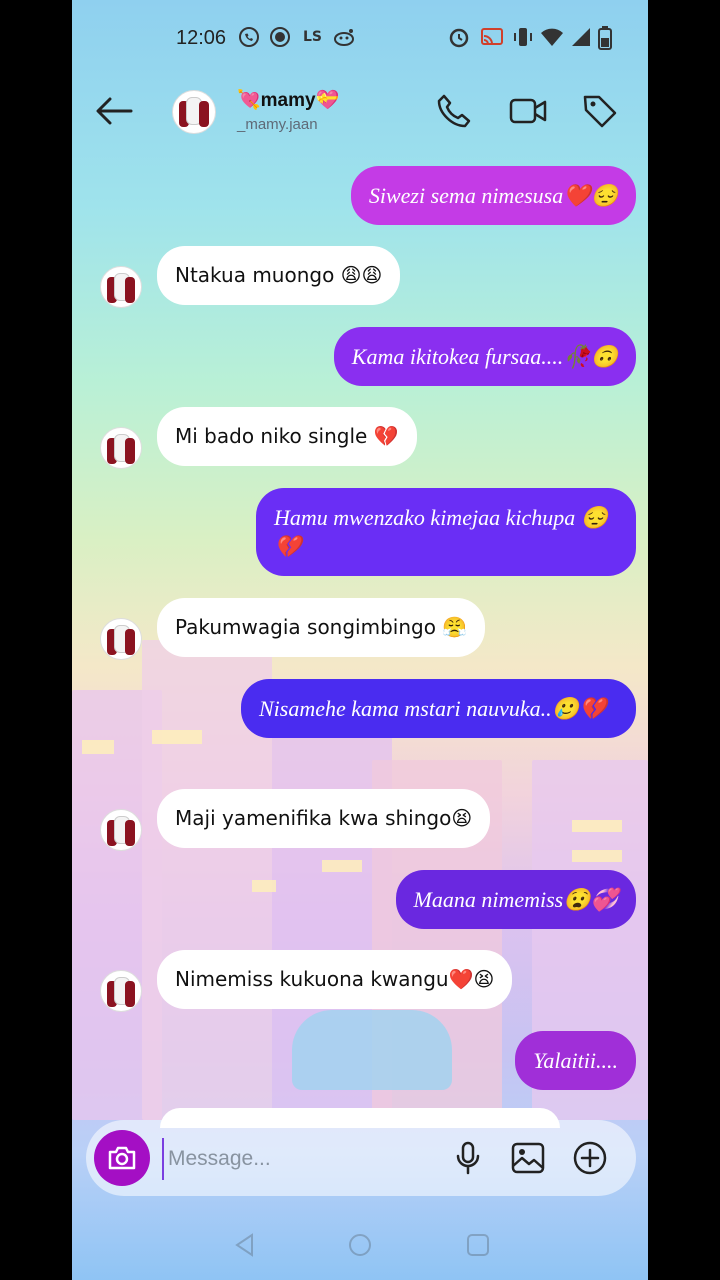  What do you see at coordinates (201, 38) in the screenshot?
I see `status-time: 12:06` at bounding box center [201, 38].